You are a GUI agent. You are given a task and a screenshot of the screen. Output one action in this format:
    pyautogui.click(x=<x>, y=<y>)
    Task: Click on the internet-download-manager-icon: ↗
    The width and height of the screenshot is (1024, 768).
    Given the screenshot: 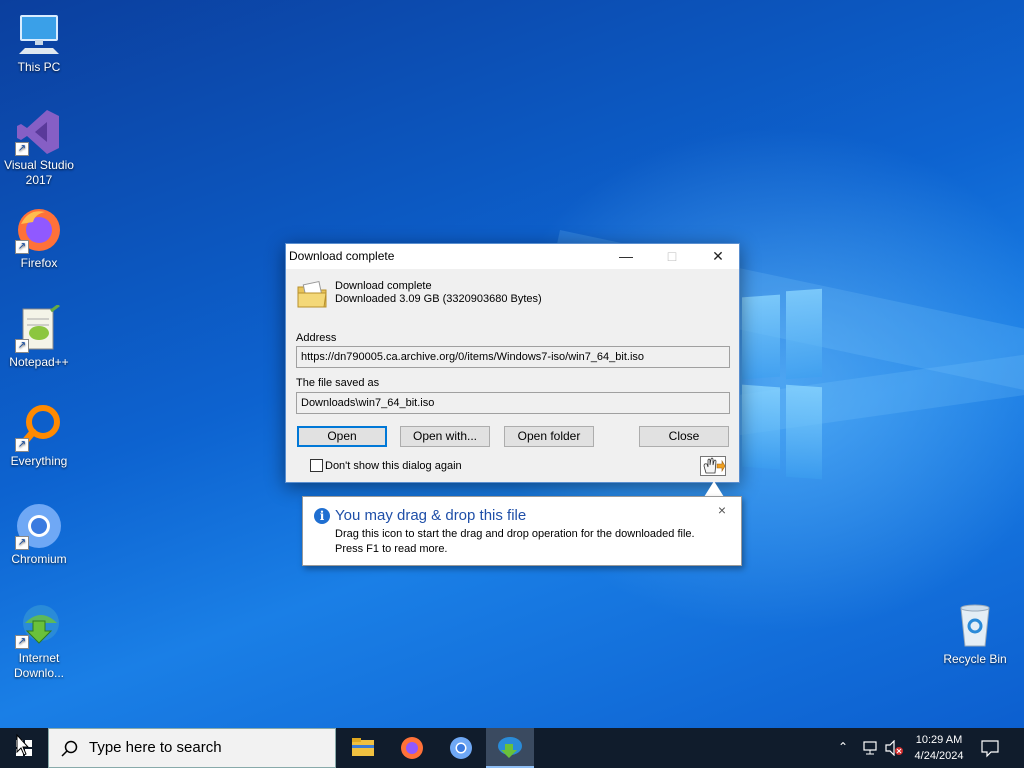 What is the action you would take?
    pyautogui.click(x=39, y=625)
    